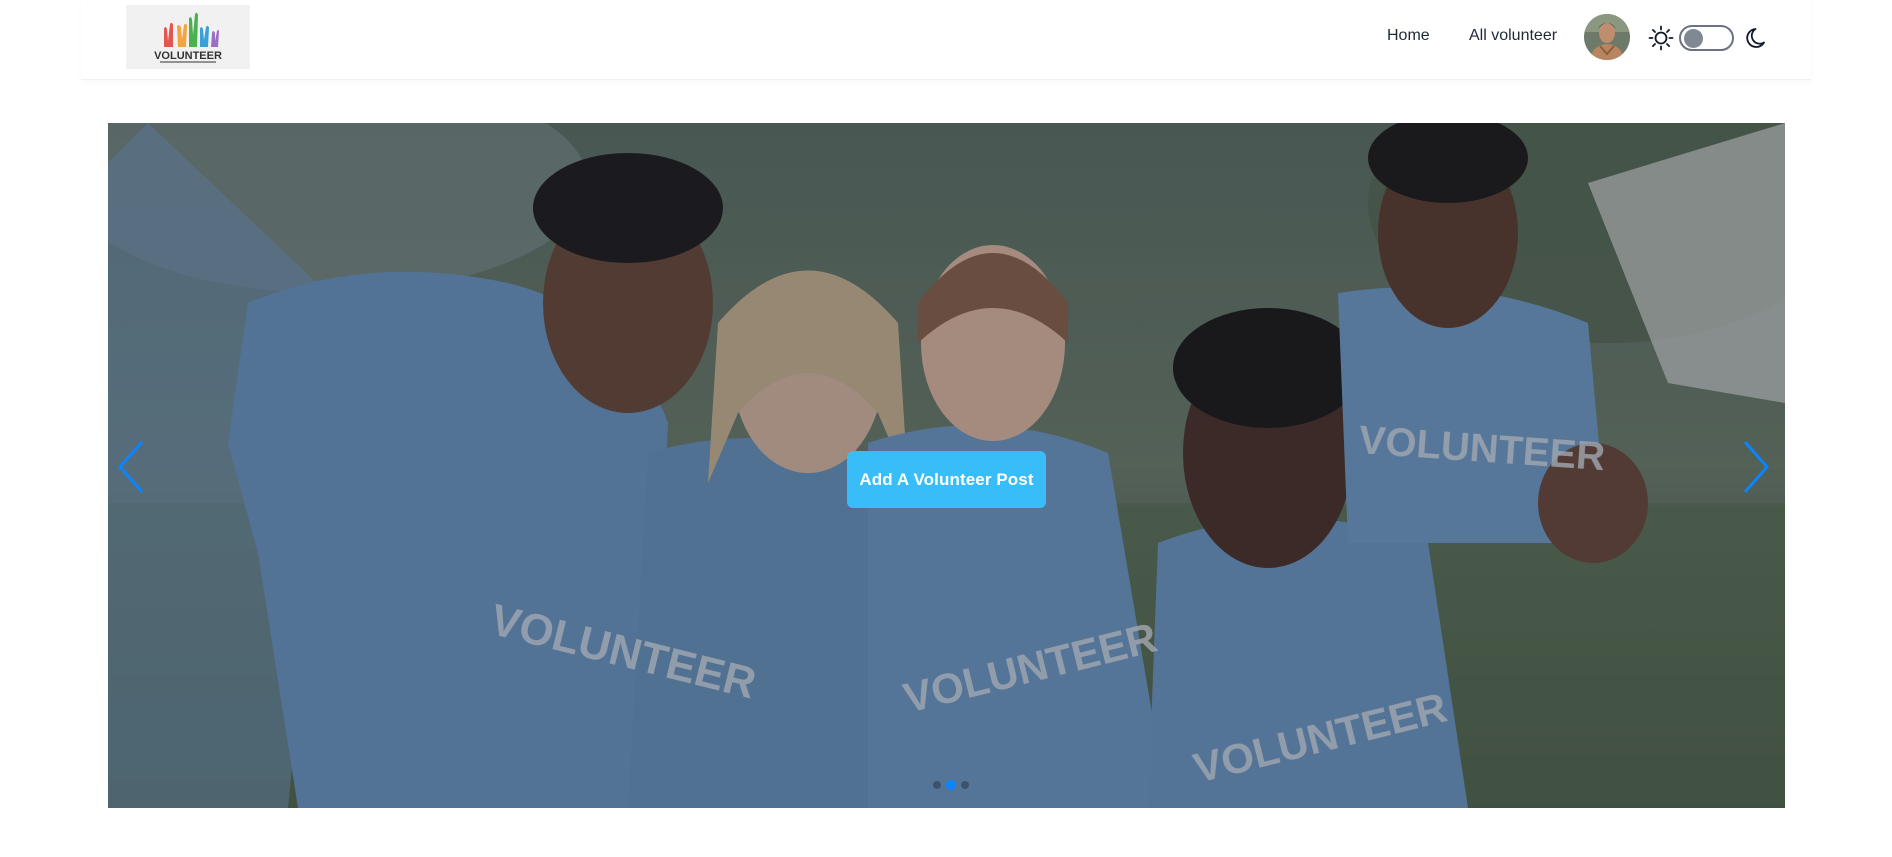 The height and width of the screenshot is (857, 1892). What do you see at coordinates (131, 467) in the screenshot?
I see `slider-prev-arrow-icon` at bounding box center [131, 467].